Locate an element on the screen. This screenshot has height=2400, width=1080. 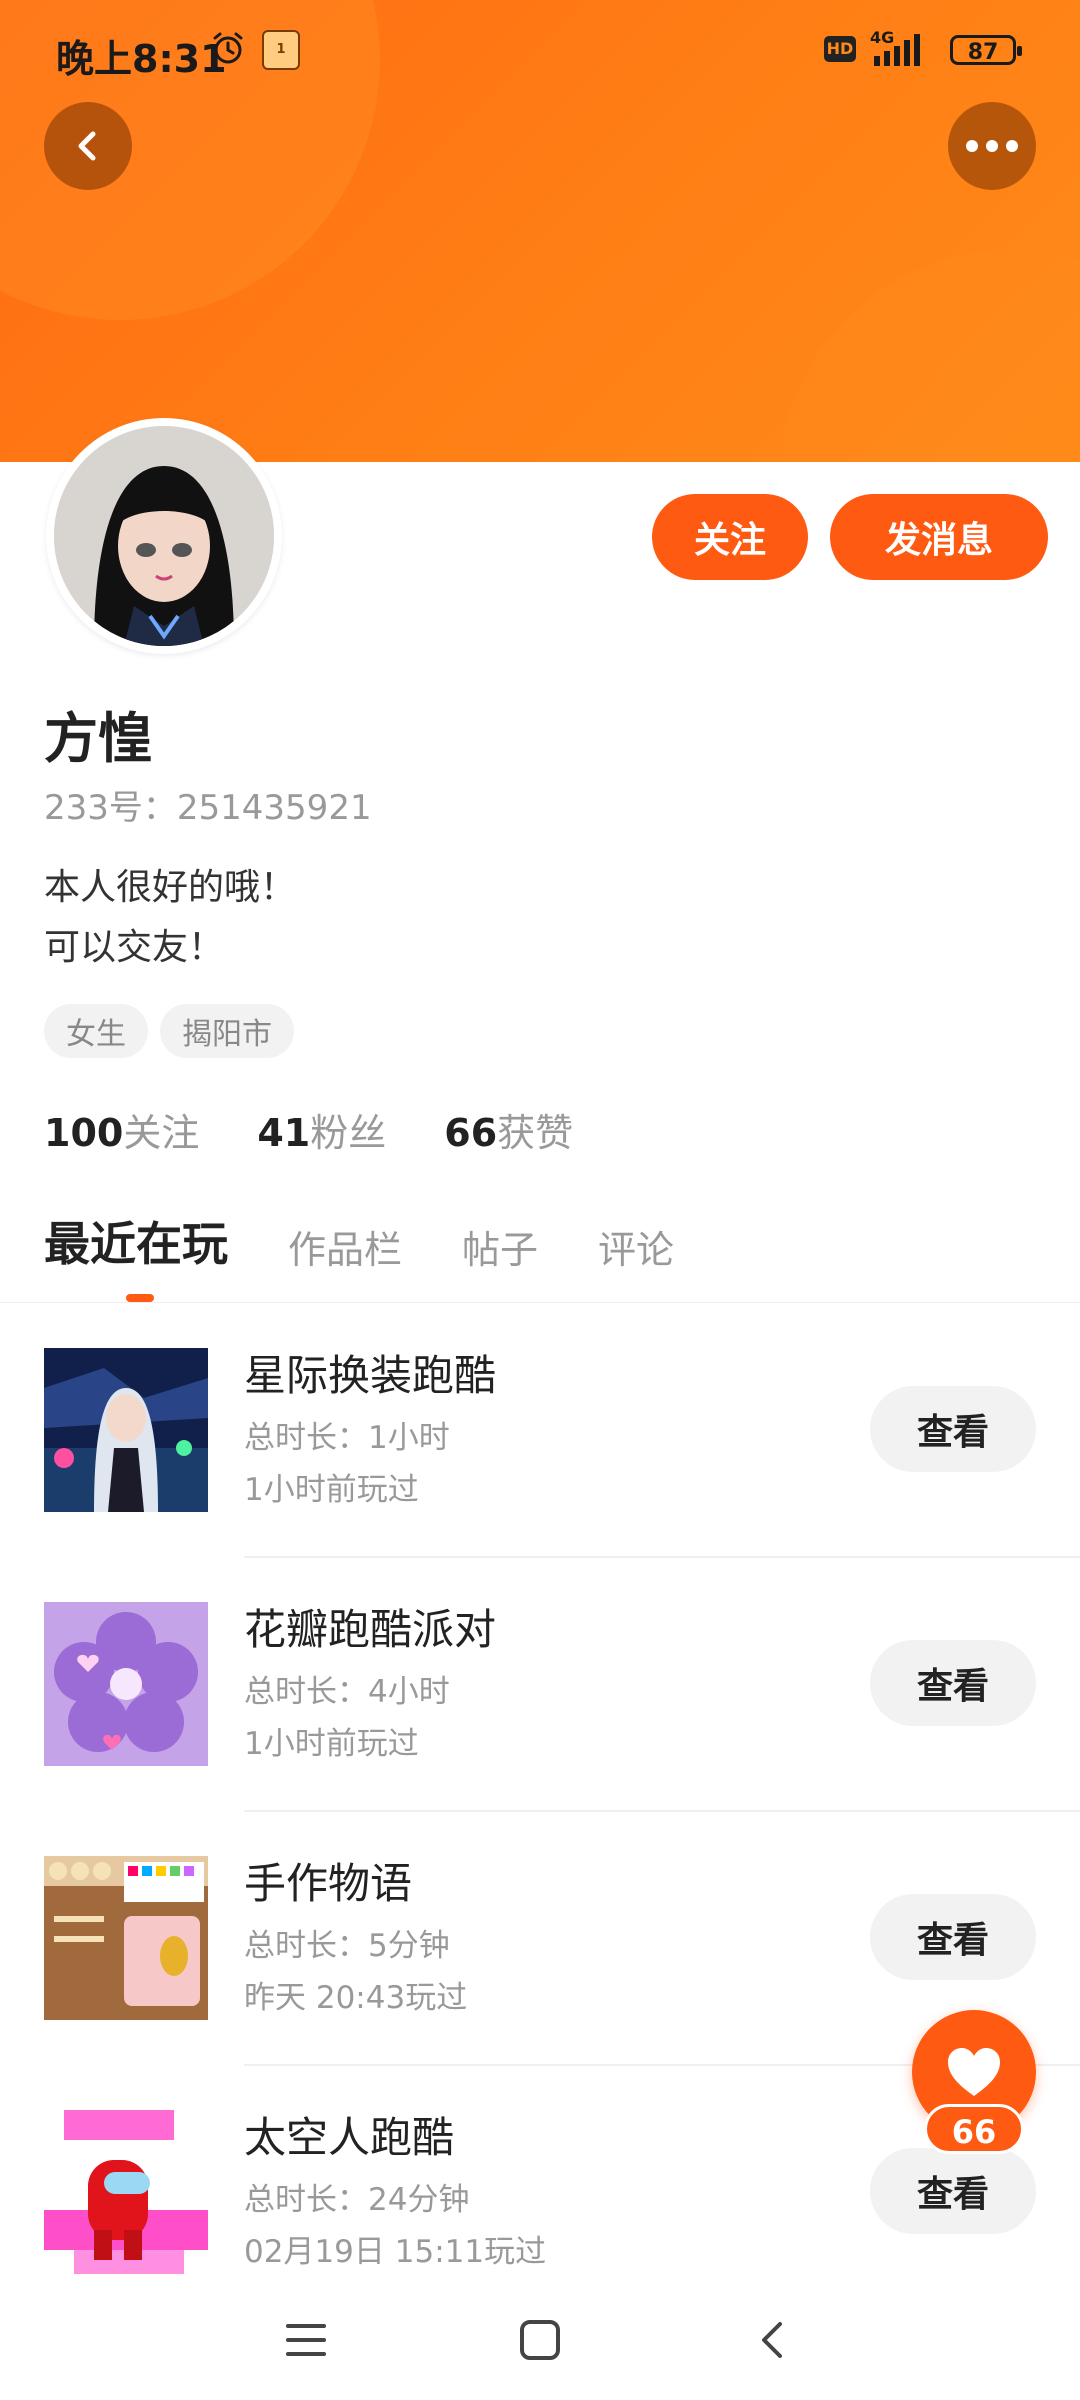
game-last-played: 昨天 20:43玩过 is located at coordinates (356, 1998).